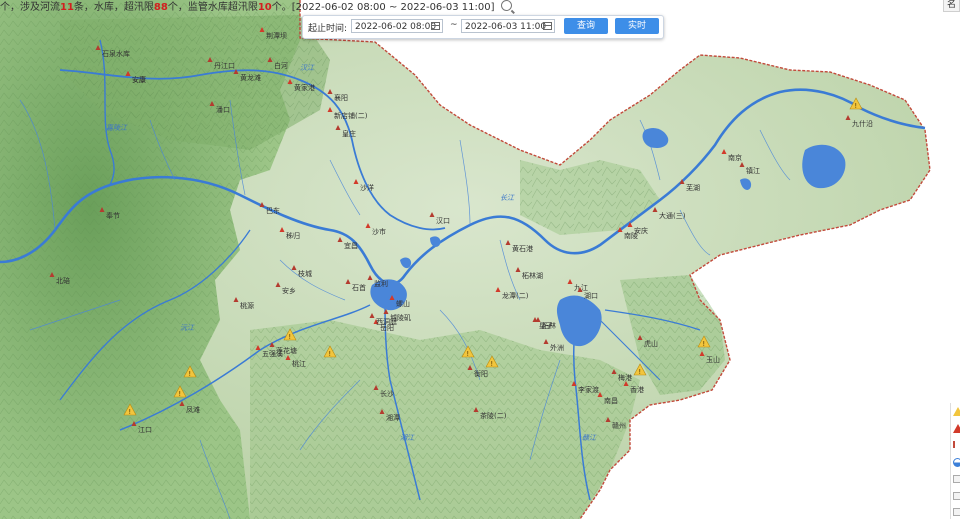 Image resolution: width=960 pixels, height=519 pixels. What do you see at coordinates (403, 303) in the screenshot?
I see `city-label: 螺山` at bounding box center [403, 303].